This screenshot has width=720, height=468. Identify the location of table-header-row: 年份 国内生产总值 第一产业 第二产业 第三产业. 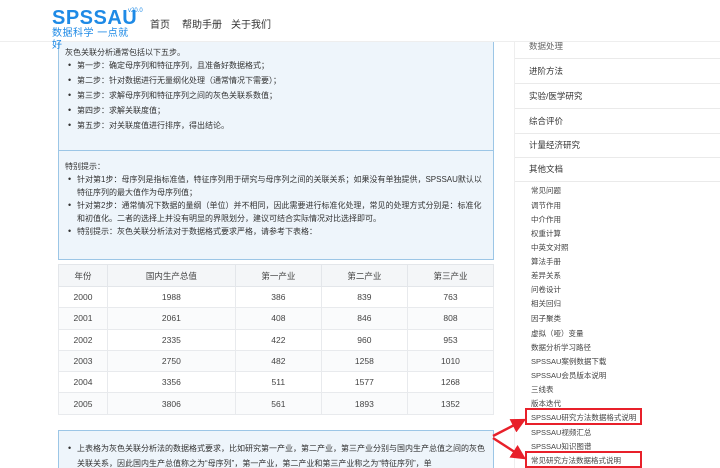
(276, 275).